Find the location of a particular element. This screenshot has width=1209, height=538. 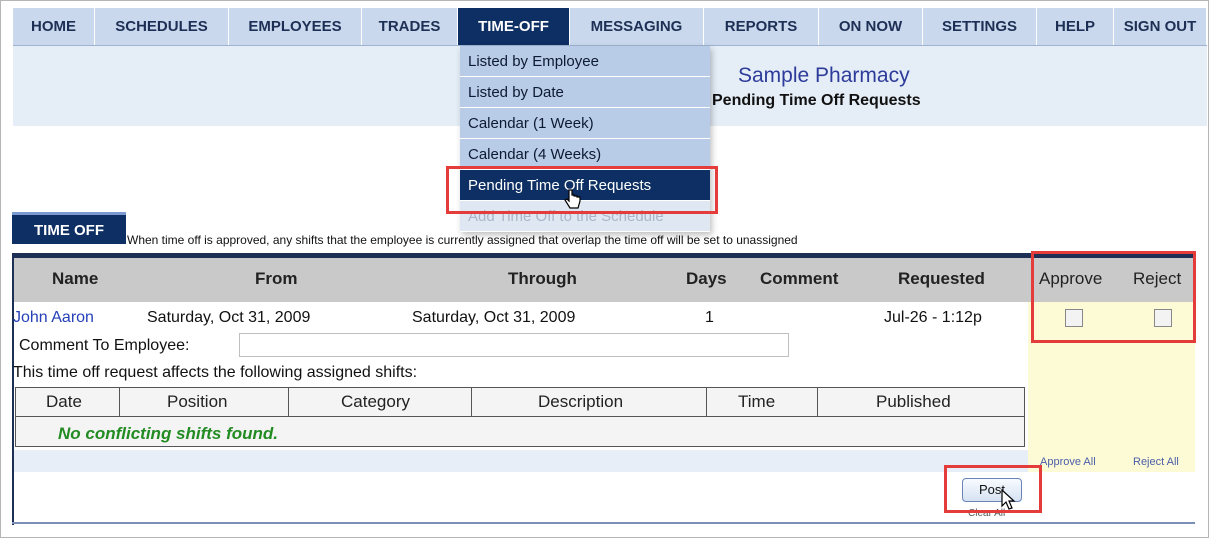

nav-home: HOME is located at coordinates (54, 26).